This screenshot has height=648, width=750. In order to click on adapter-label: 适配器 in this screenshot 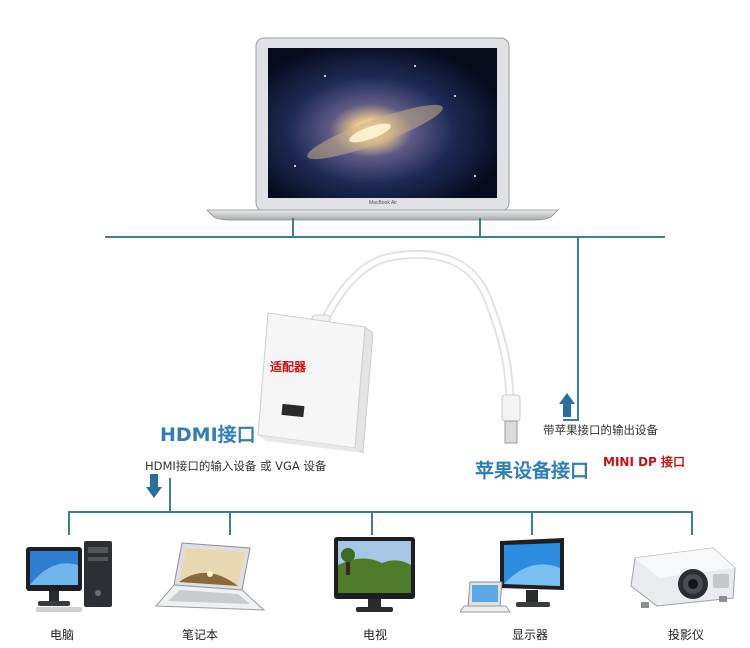, I will do `click(288, 367)`.